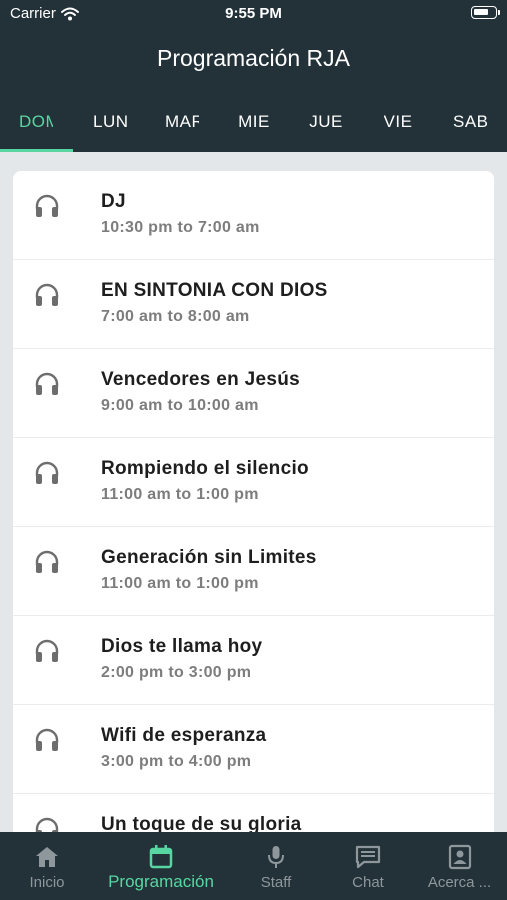 This screenshot has height=900, width=507. I want to click on page-title: Programación RJA, so click(253, 58).